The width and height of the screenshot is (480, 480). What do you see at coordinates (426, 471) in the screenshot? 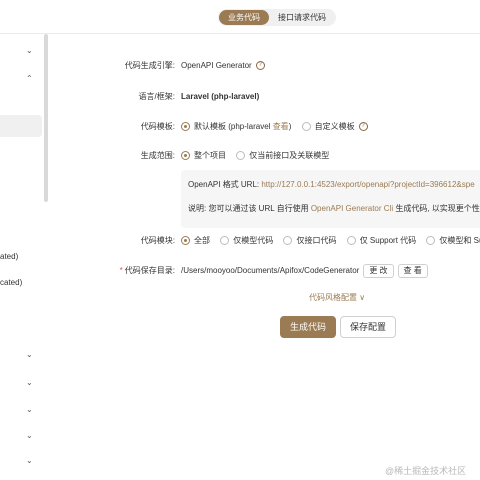
I see `watermark: @稀土掘金技术社区` at bounding box center [426, 471].